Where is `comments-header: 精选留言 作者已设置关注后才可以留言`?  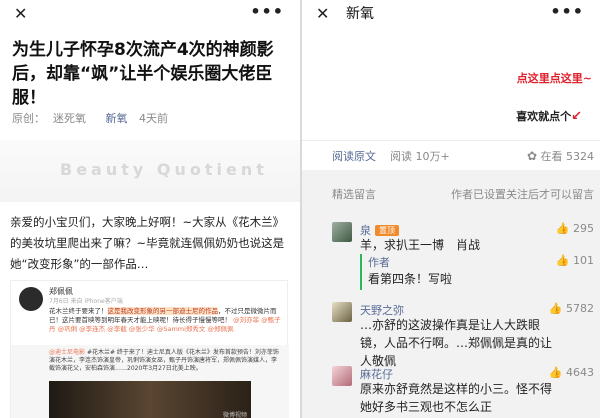 comments-header: 精选留言 作者已设置关注后才可以留言 is located at coordinates (463, 194).